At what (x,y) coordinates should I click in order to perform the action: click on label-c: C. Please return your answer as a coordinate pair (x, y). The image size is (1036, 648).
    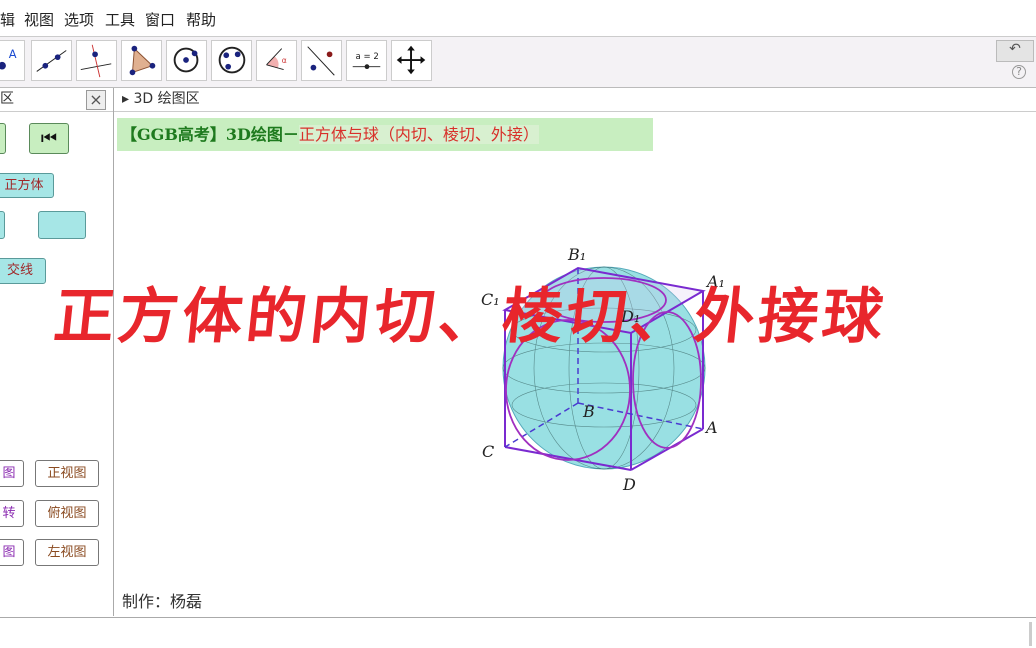
    Looking at the image, I should click on (488, 451).